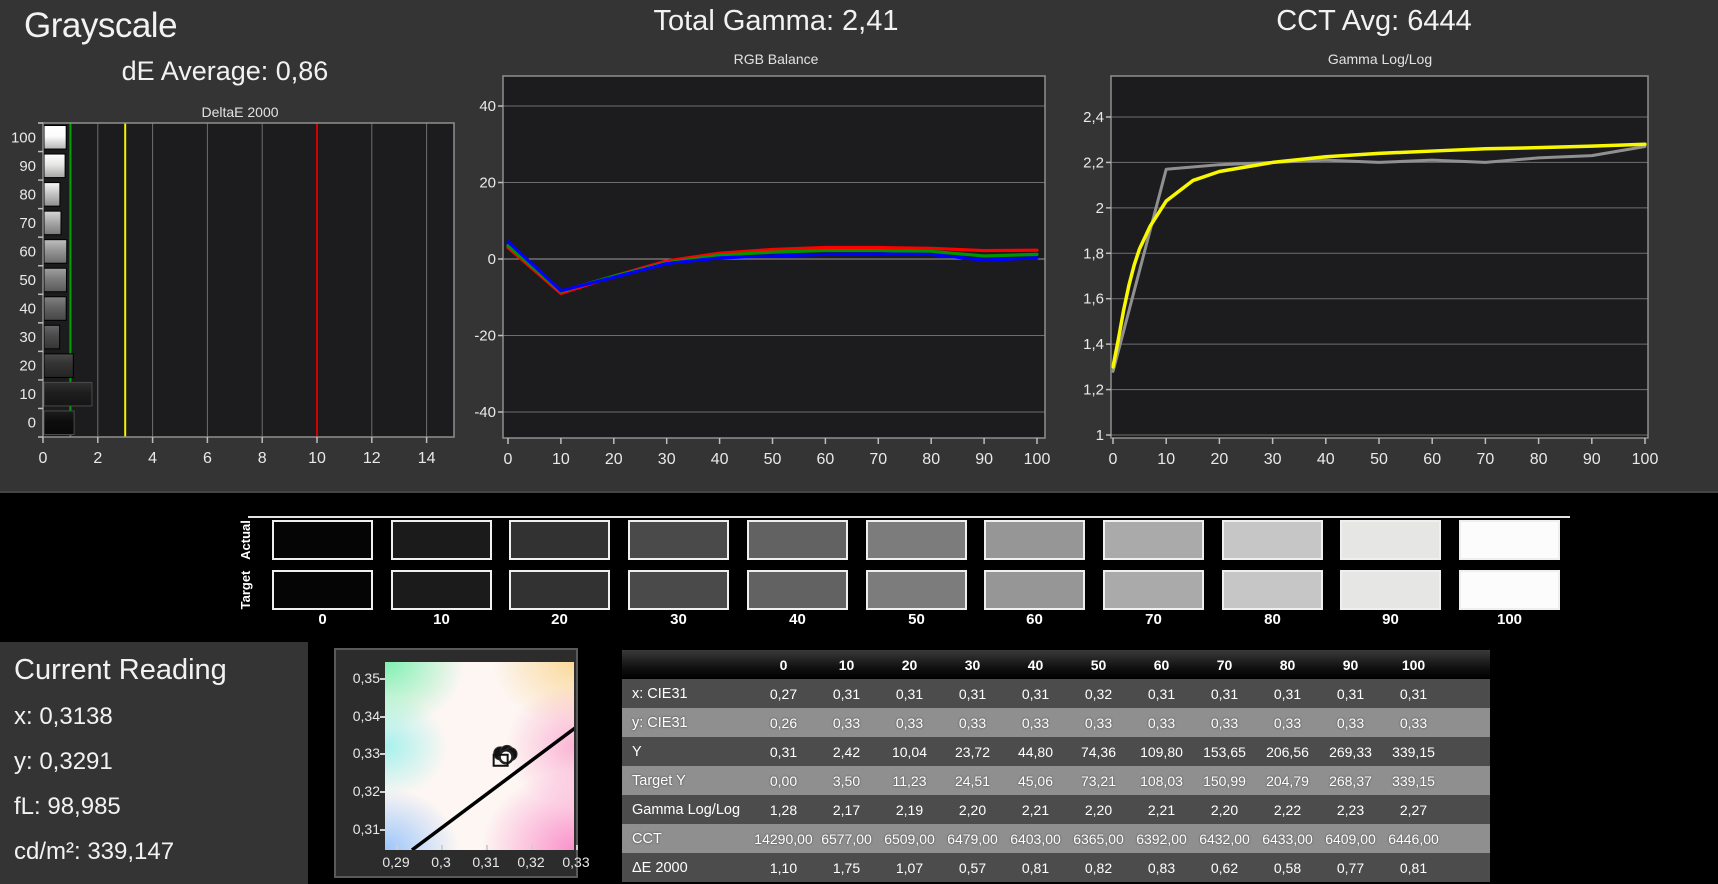 This screenshot has width=1718, height=884. What do you see at coordinates (909, 517) in the screenshot?
I see `swatch-strip-divider` at bounding box center [909, 517].